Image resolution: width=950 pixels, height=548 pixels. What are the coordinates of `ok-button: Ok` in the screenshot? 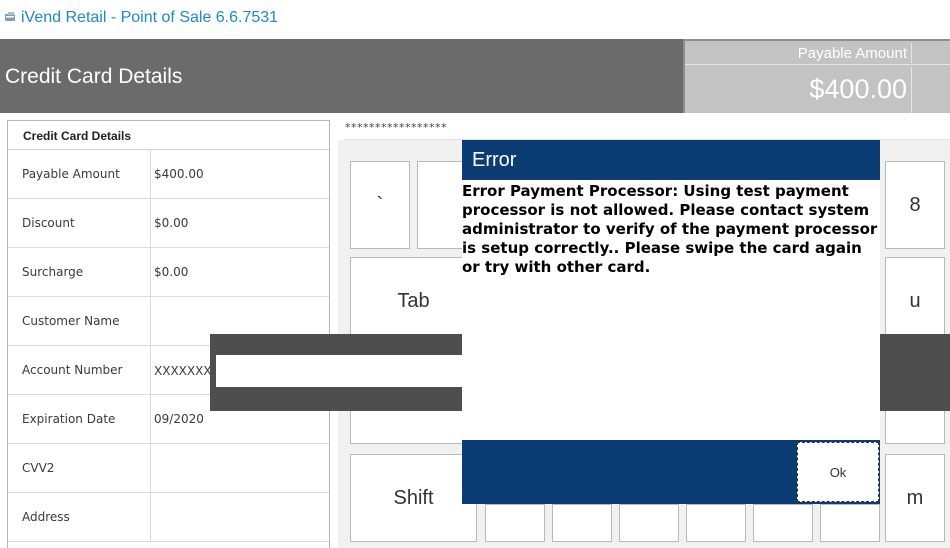 It's located at (838, 472).